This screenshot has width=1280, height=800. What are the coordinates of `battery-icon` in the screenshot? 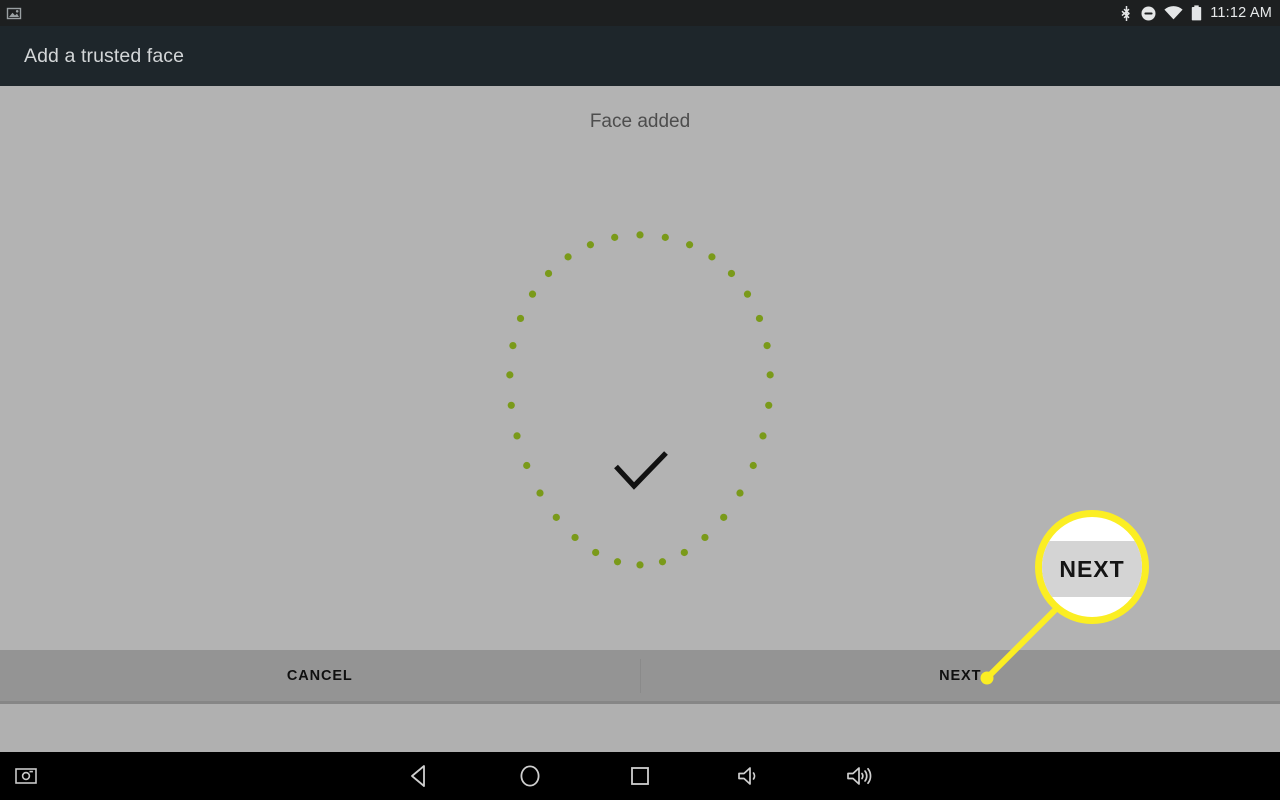 It's located at (1196, 13).